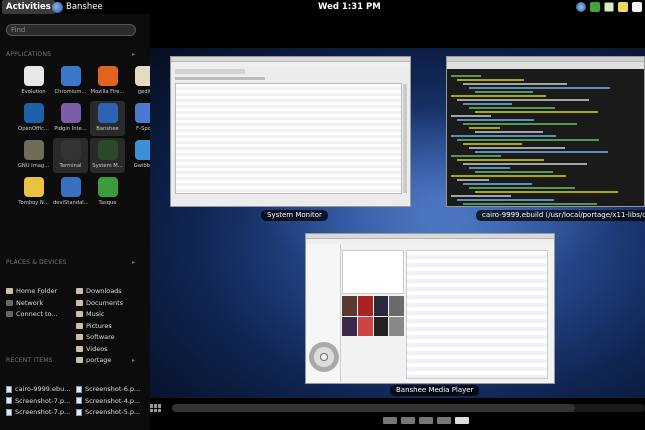  I want to click on place-item: Music, so click(111, 314).